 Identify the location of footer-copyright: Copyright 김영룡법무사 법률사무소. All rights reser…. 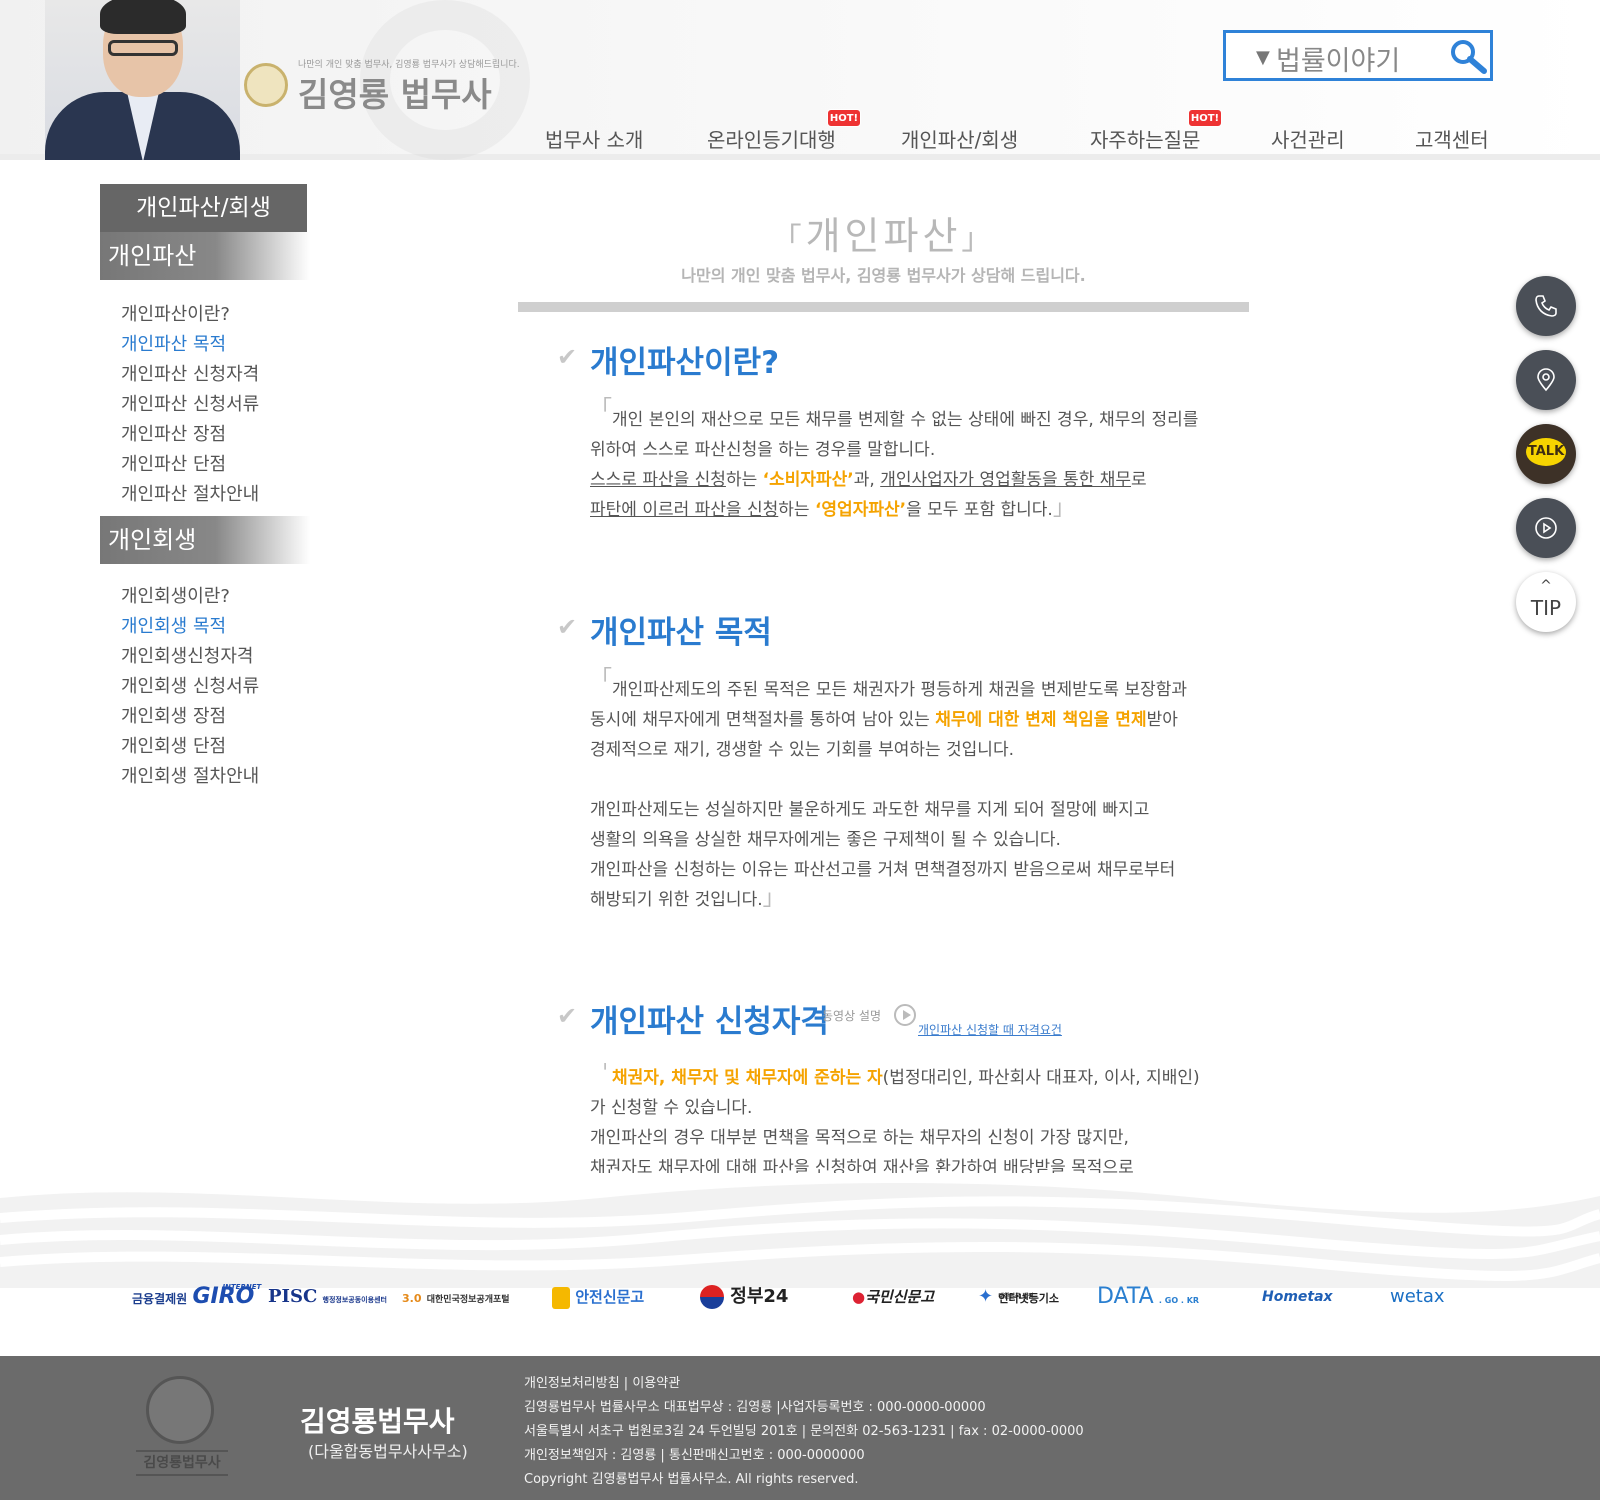
(691, 1479).